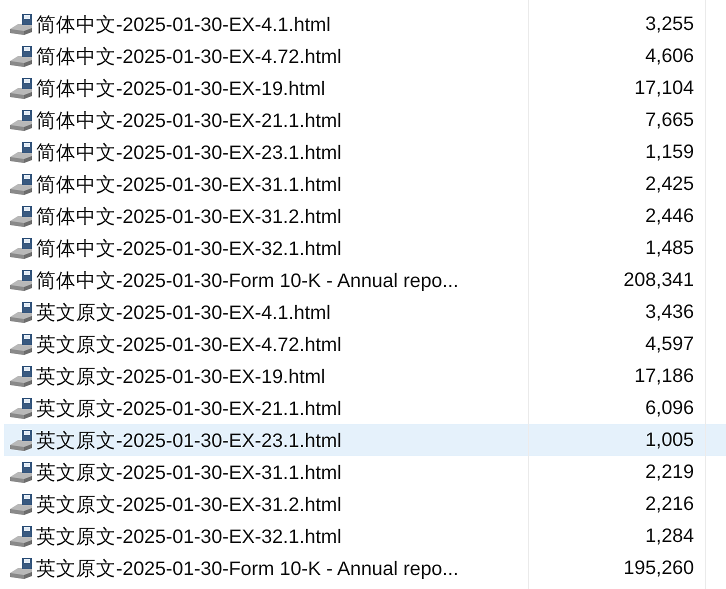  Describe the element at coordinates (189, 121) in the screenshot. I see `file-name: 简体中文-2025-01-30-EX-21.1.html` at that location.